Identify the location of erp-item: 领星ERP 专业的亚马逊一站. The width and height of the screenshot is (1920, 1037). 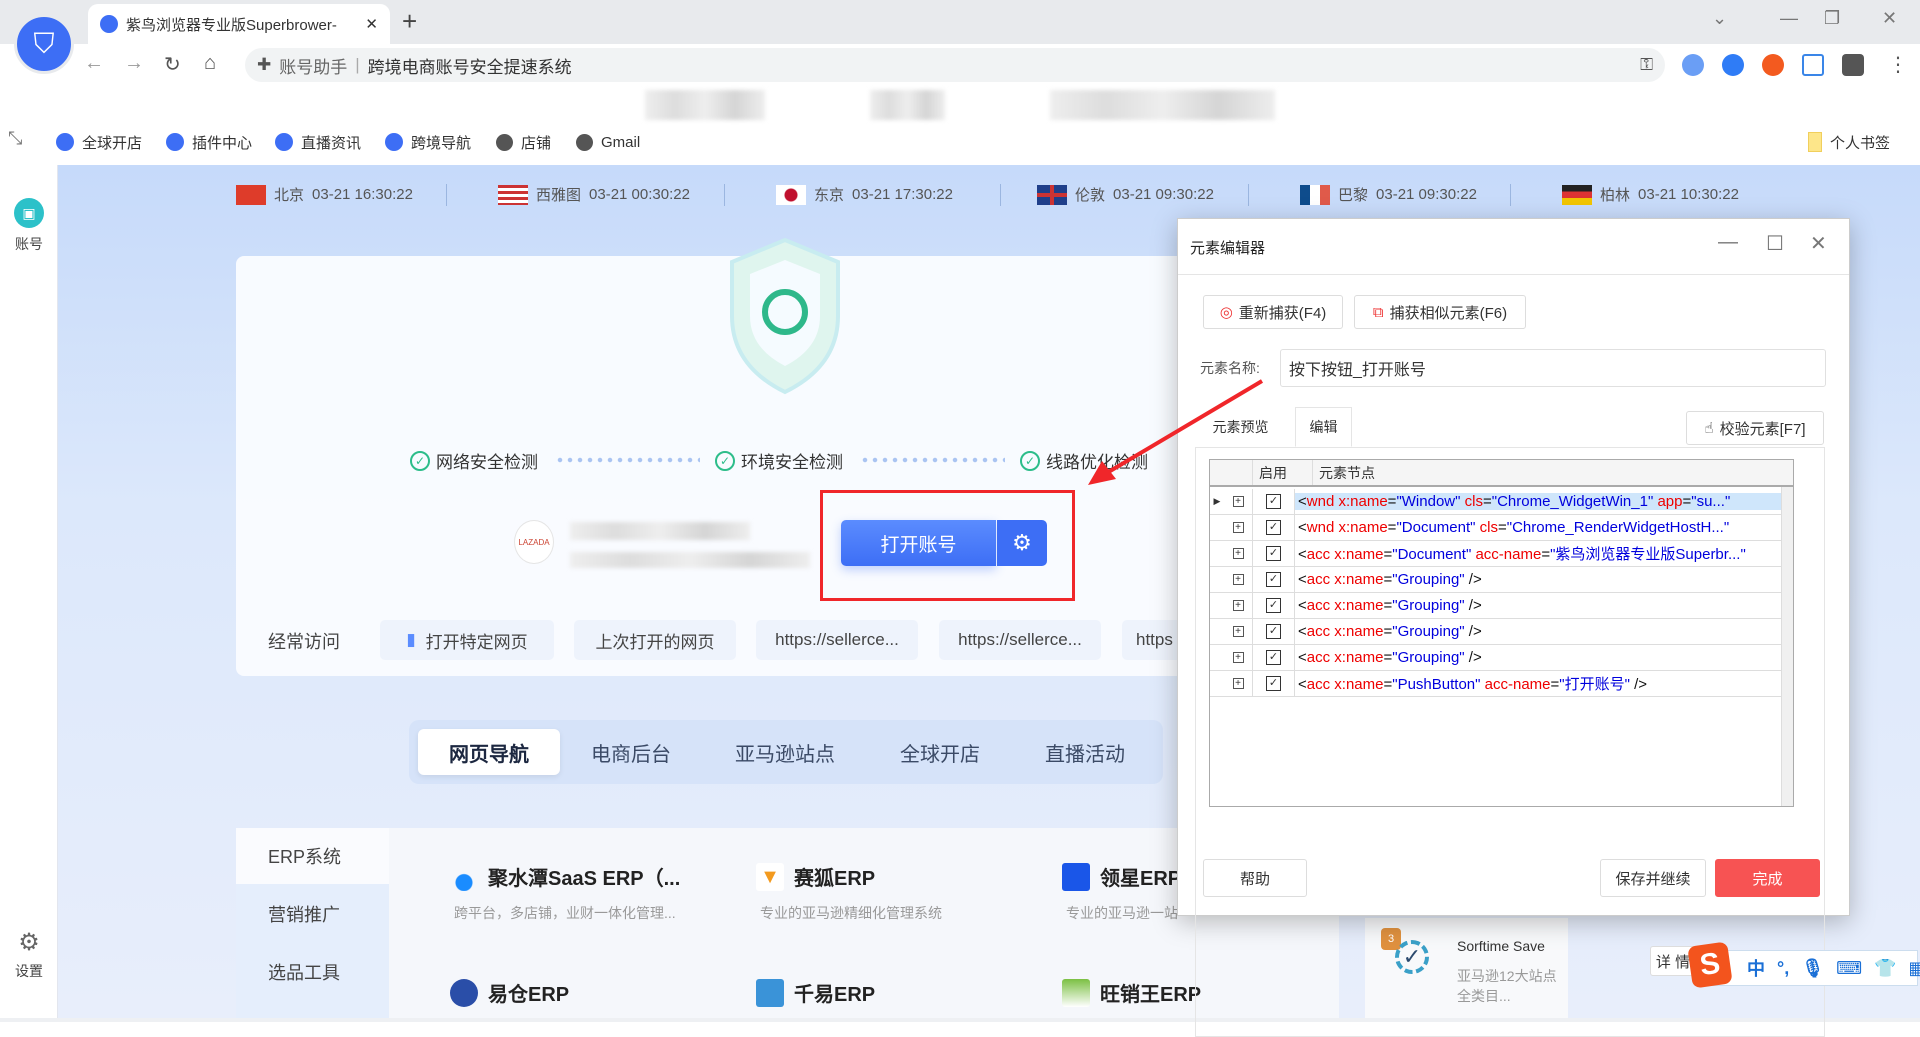
(1121, 892).